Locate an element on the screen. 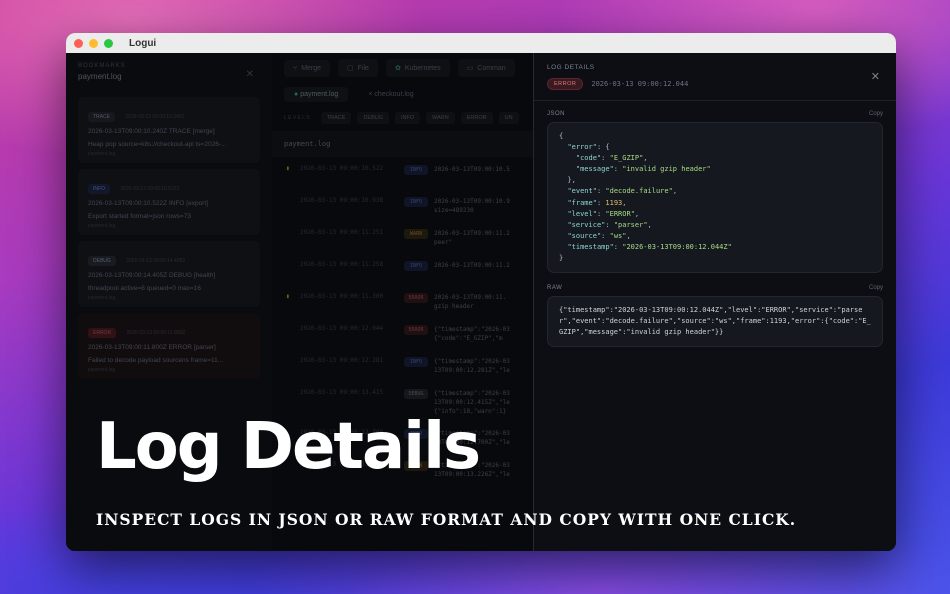 The height and width of the screenshot is (594, 950). json-service: parser is located at coordinates (631, 224).